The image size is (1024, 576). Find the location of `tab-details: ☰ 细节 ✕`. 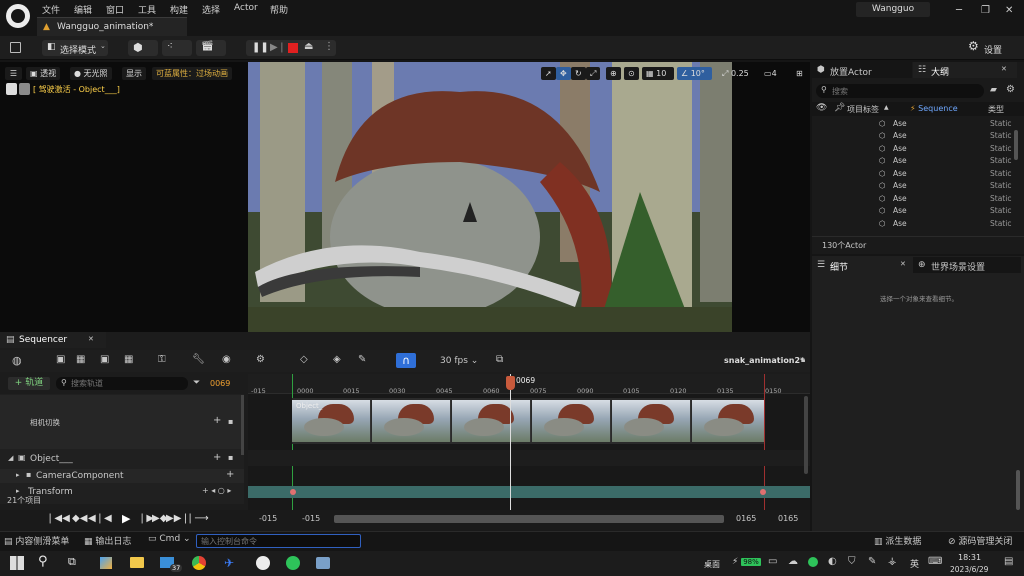

tab-details: ☰ 细节 ✕ is located at coordinates (862, 265).